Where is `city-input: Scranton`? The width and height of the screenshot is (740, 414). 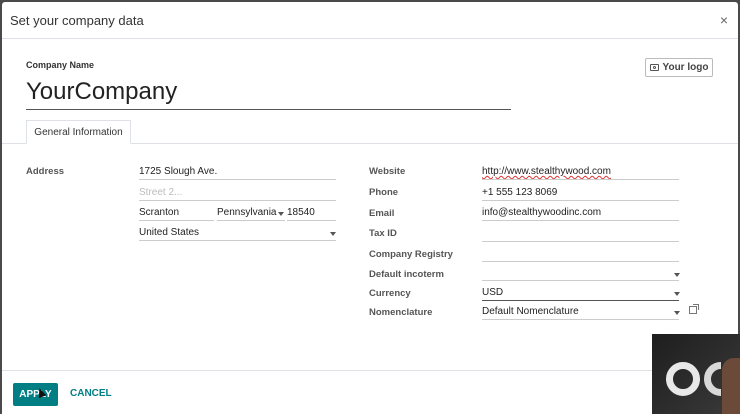 city-input: Scranton is located at coordinates (176, 213).